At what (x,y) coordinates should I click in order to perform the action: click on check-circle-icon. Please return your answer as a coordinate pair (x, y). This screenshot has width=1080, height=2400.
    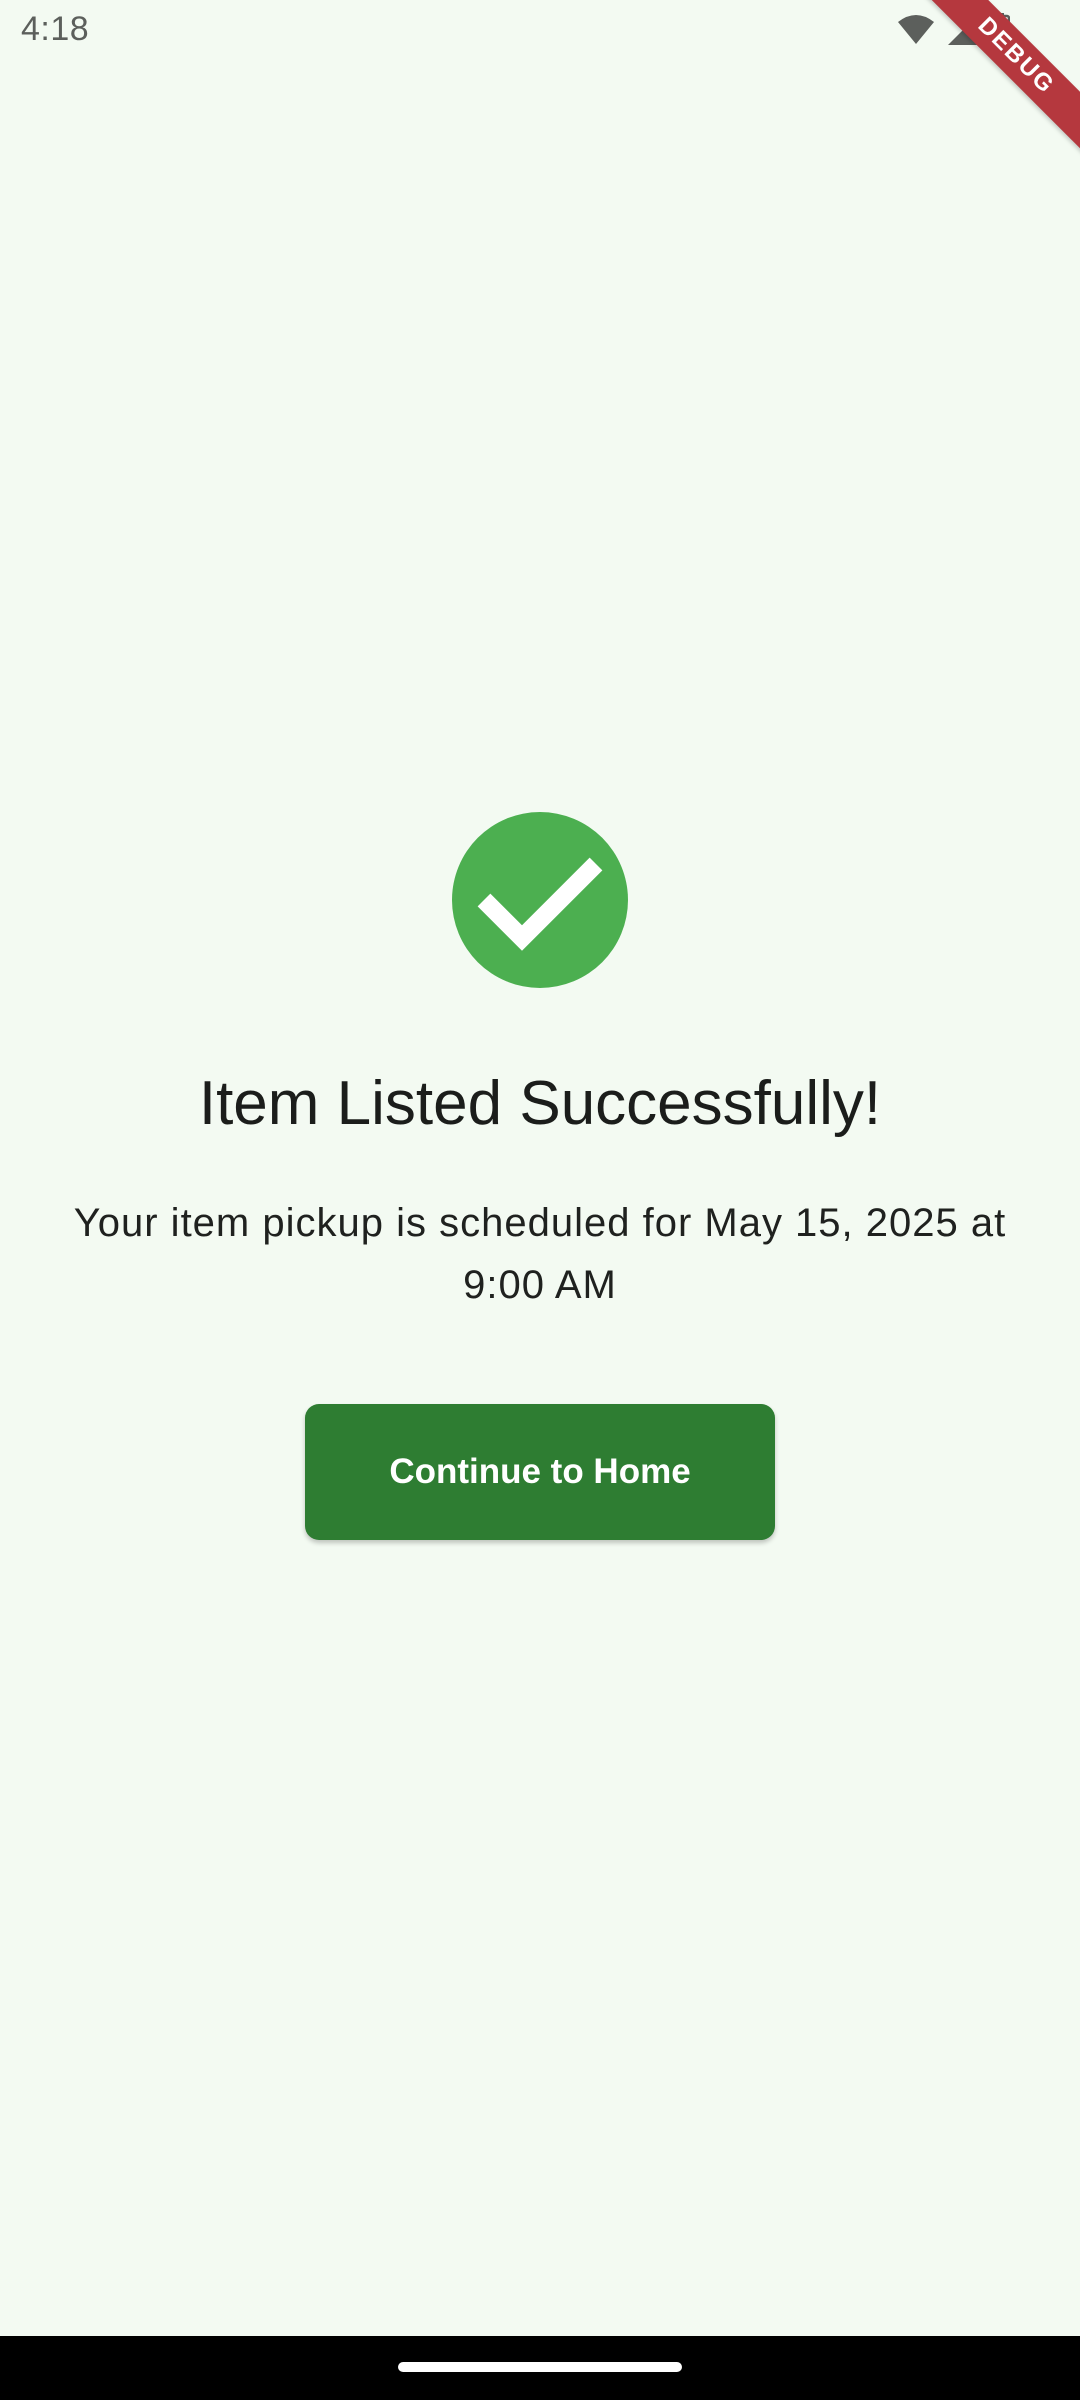
    Looking at the image, I should click on (540, 900).